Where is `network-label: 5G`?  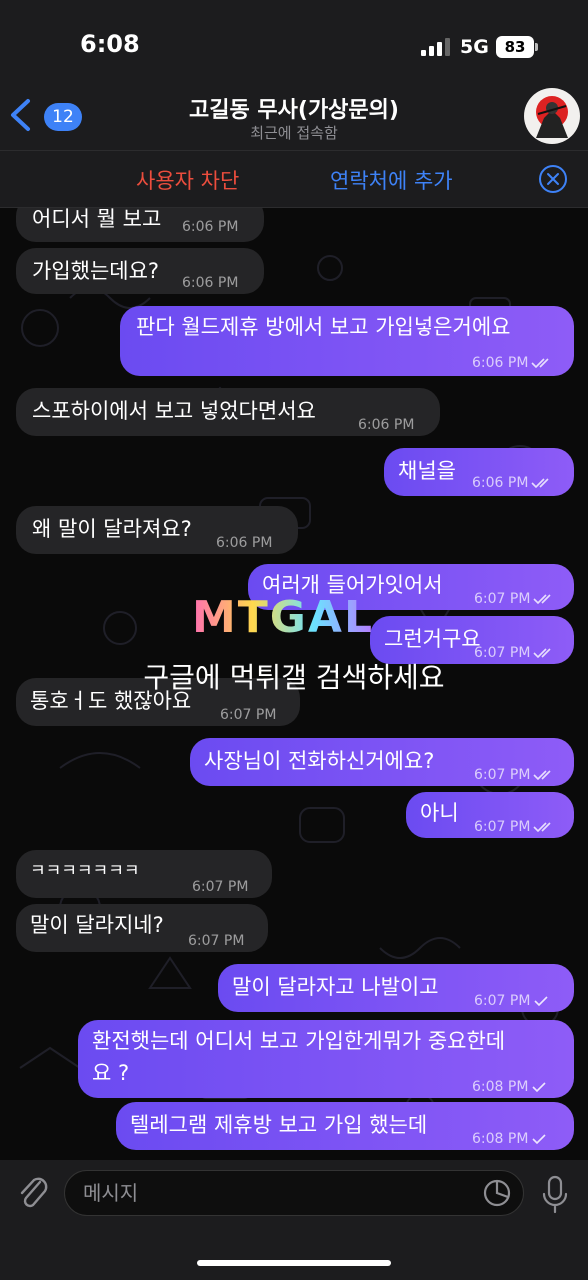 network-label: 5G is located at coordinates (474, 47).